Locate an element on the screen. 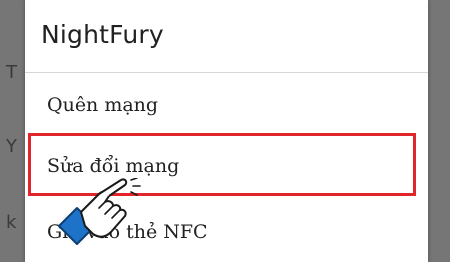  dialog-title: NightFury is located at coordinates (102, 34).